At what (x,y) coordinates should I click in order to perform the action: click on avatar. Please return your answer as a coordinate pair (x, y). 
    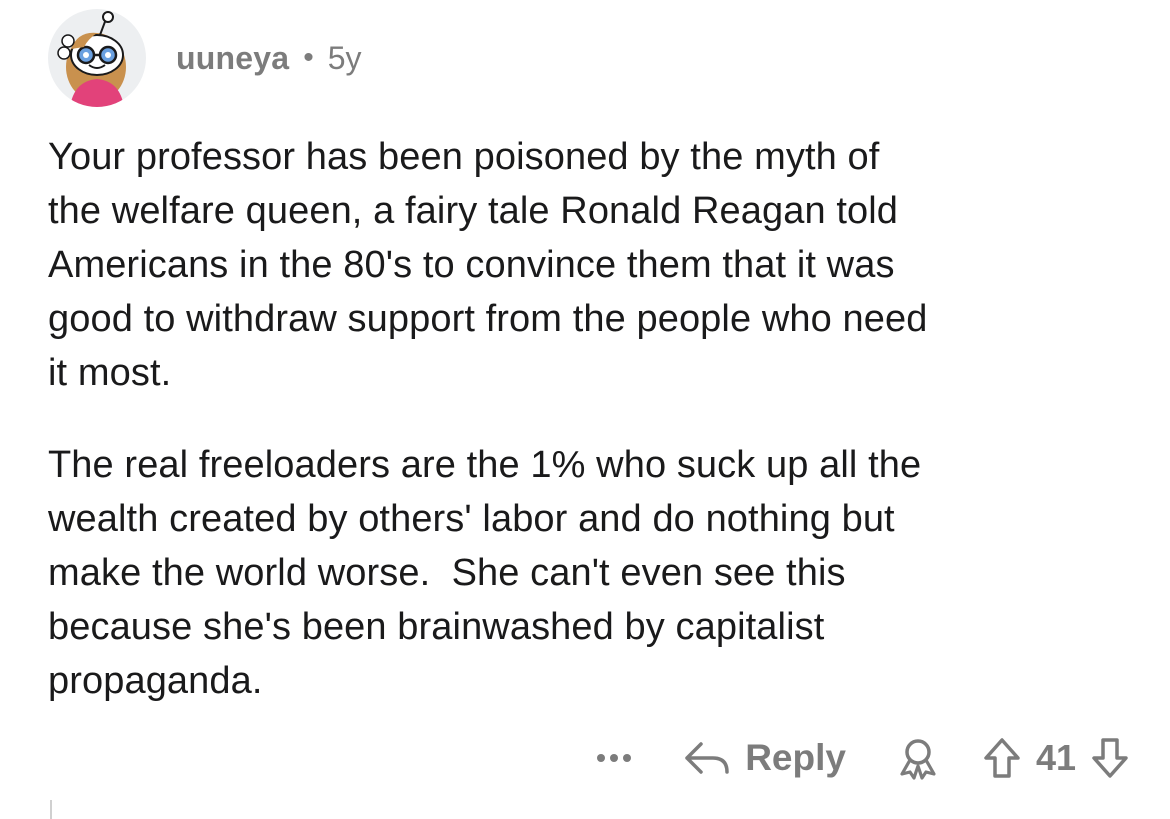
    Looking at the image, I should click on (97, 58).